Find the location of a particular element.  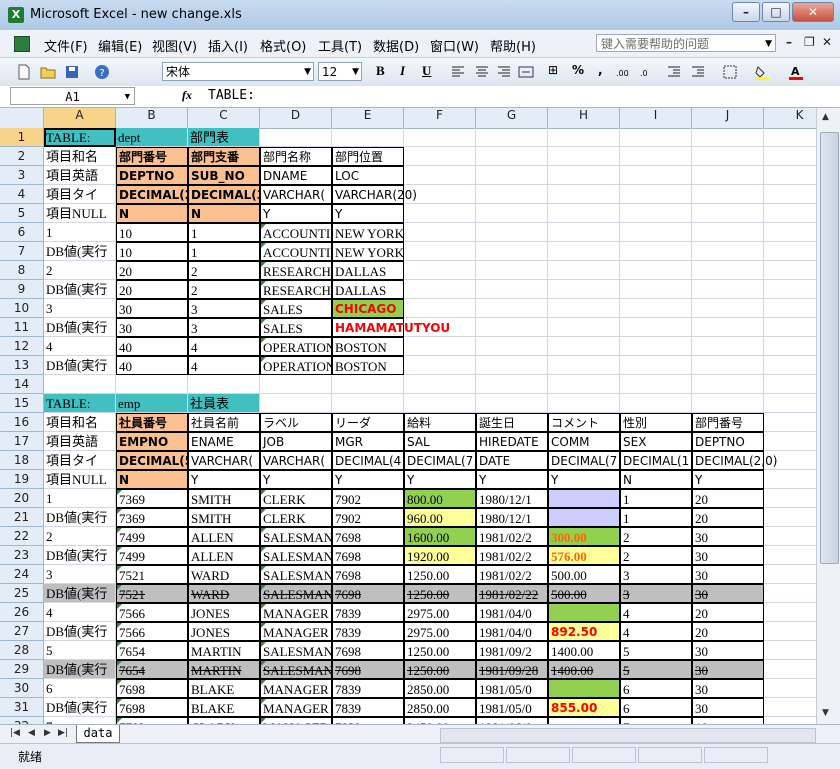

row-header-13: 13 is located at coordinates (22, 365).